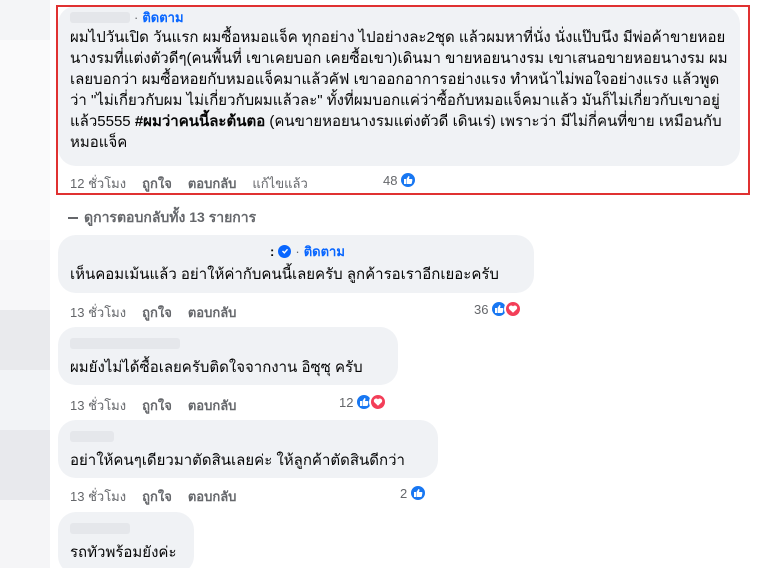  What do you see at coordinates (162, 218) in the screenshot?
I see `view-replies-link: ดูการตอบกลับทั้ง 13 รายการ` at bounding box center [162, 218].